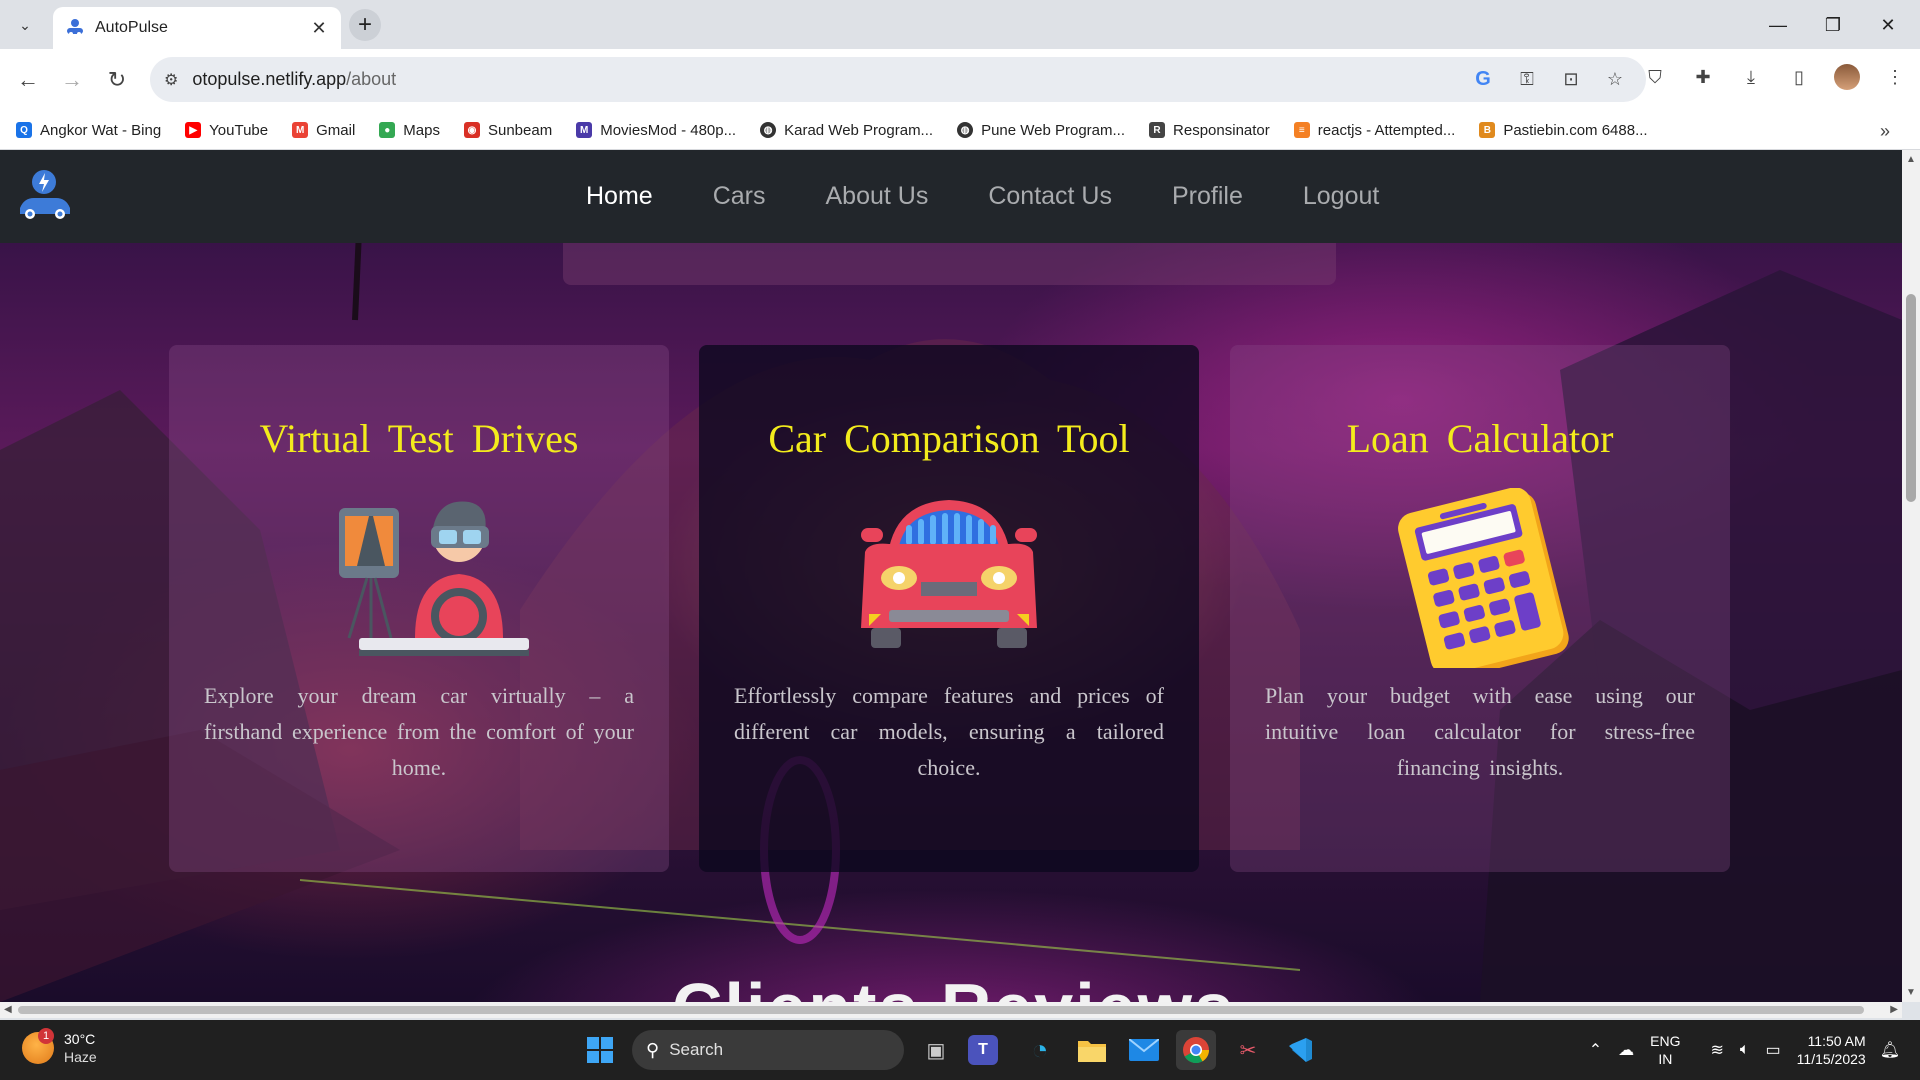  I want to click on search-icon: ⚲, so click(653, 1049).